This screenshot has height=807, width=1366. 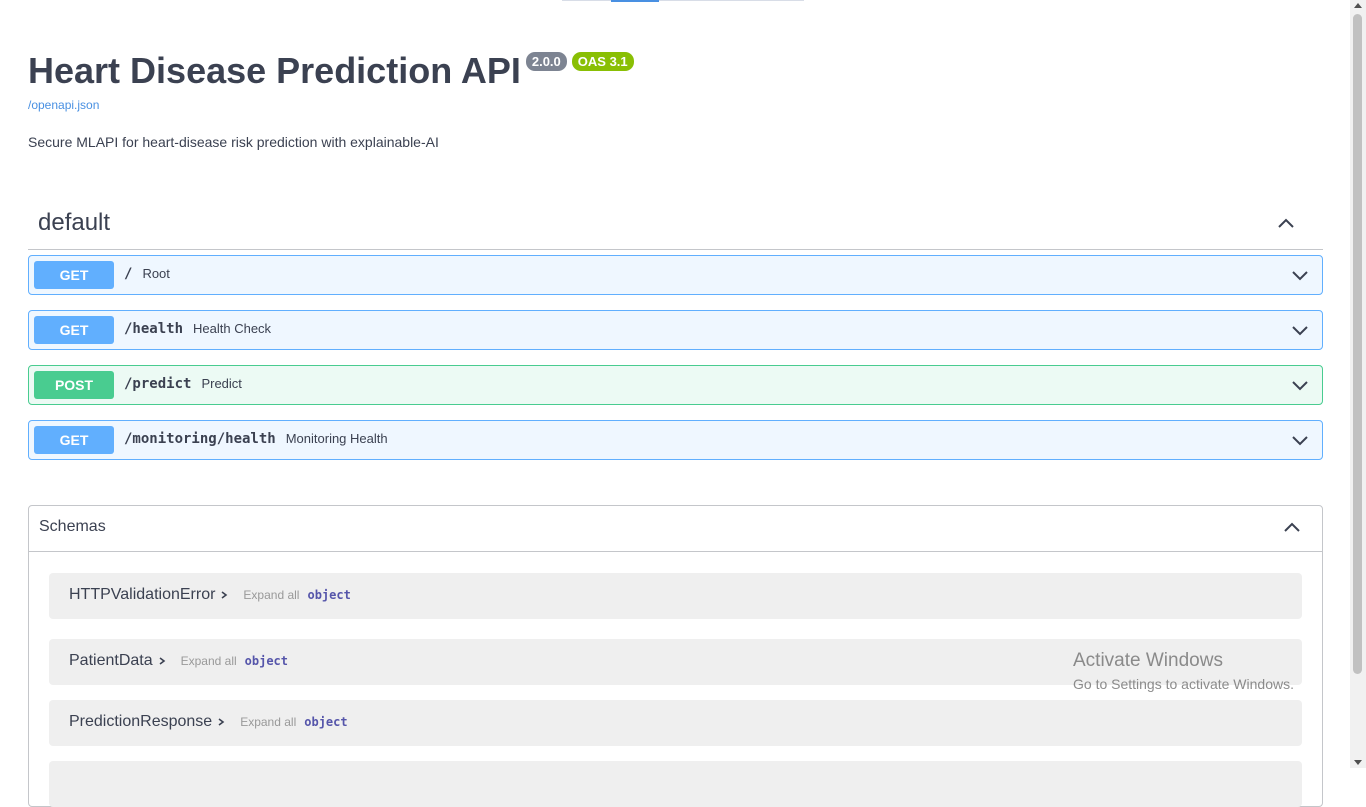 What do you see at coordinates (675, 596) in the screenshot?
I see `schema-model: HTTPValidationError Expand all object` at bounding box center [675, 596].